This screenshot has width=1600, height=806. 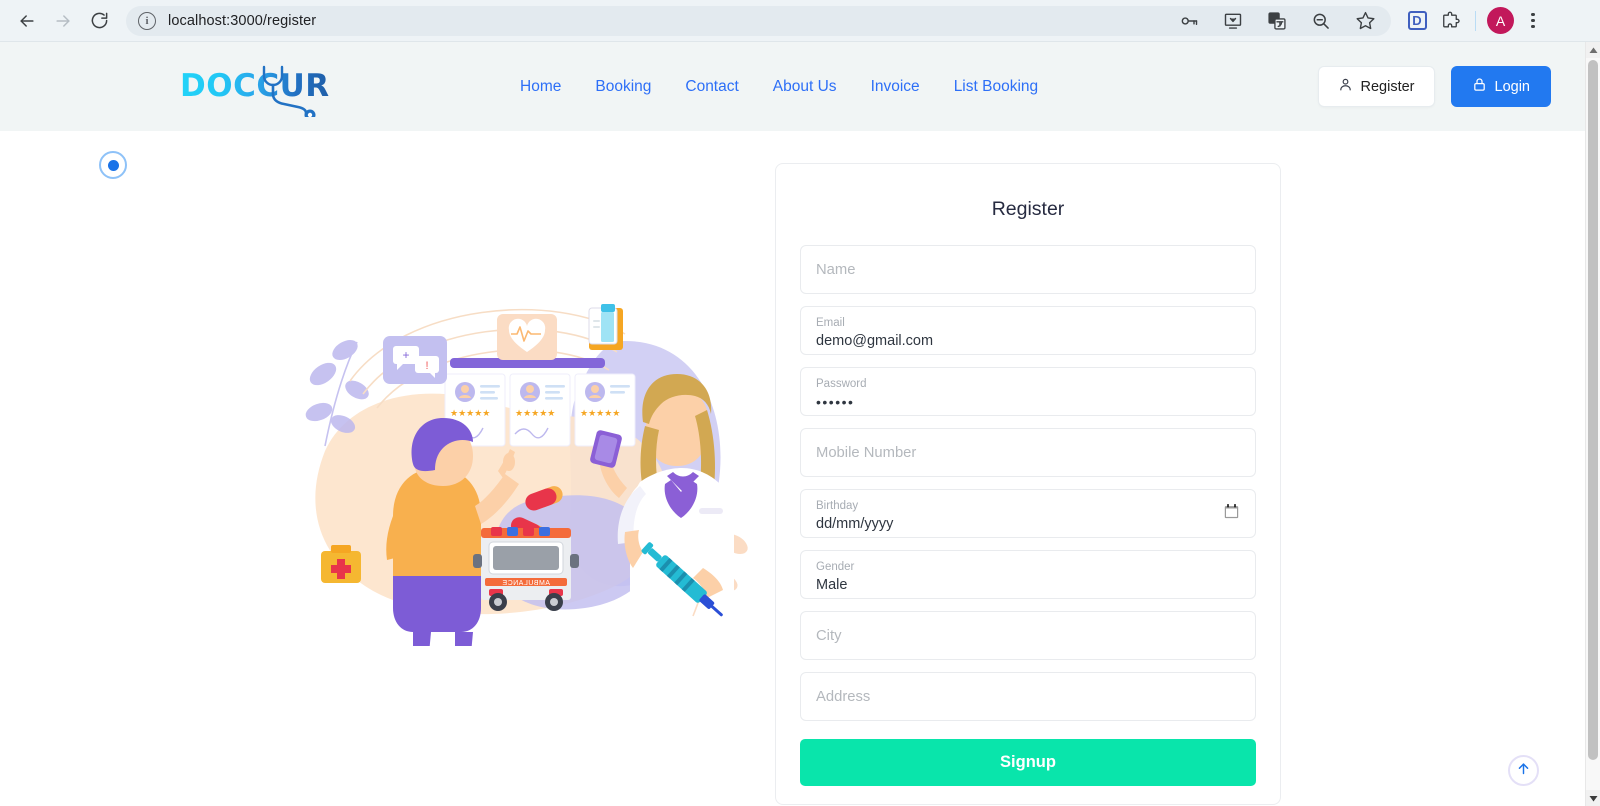 I want to click on city-placeholder: City, so click(x=829, y=635).